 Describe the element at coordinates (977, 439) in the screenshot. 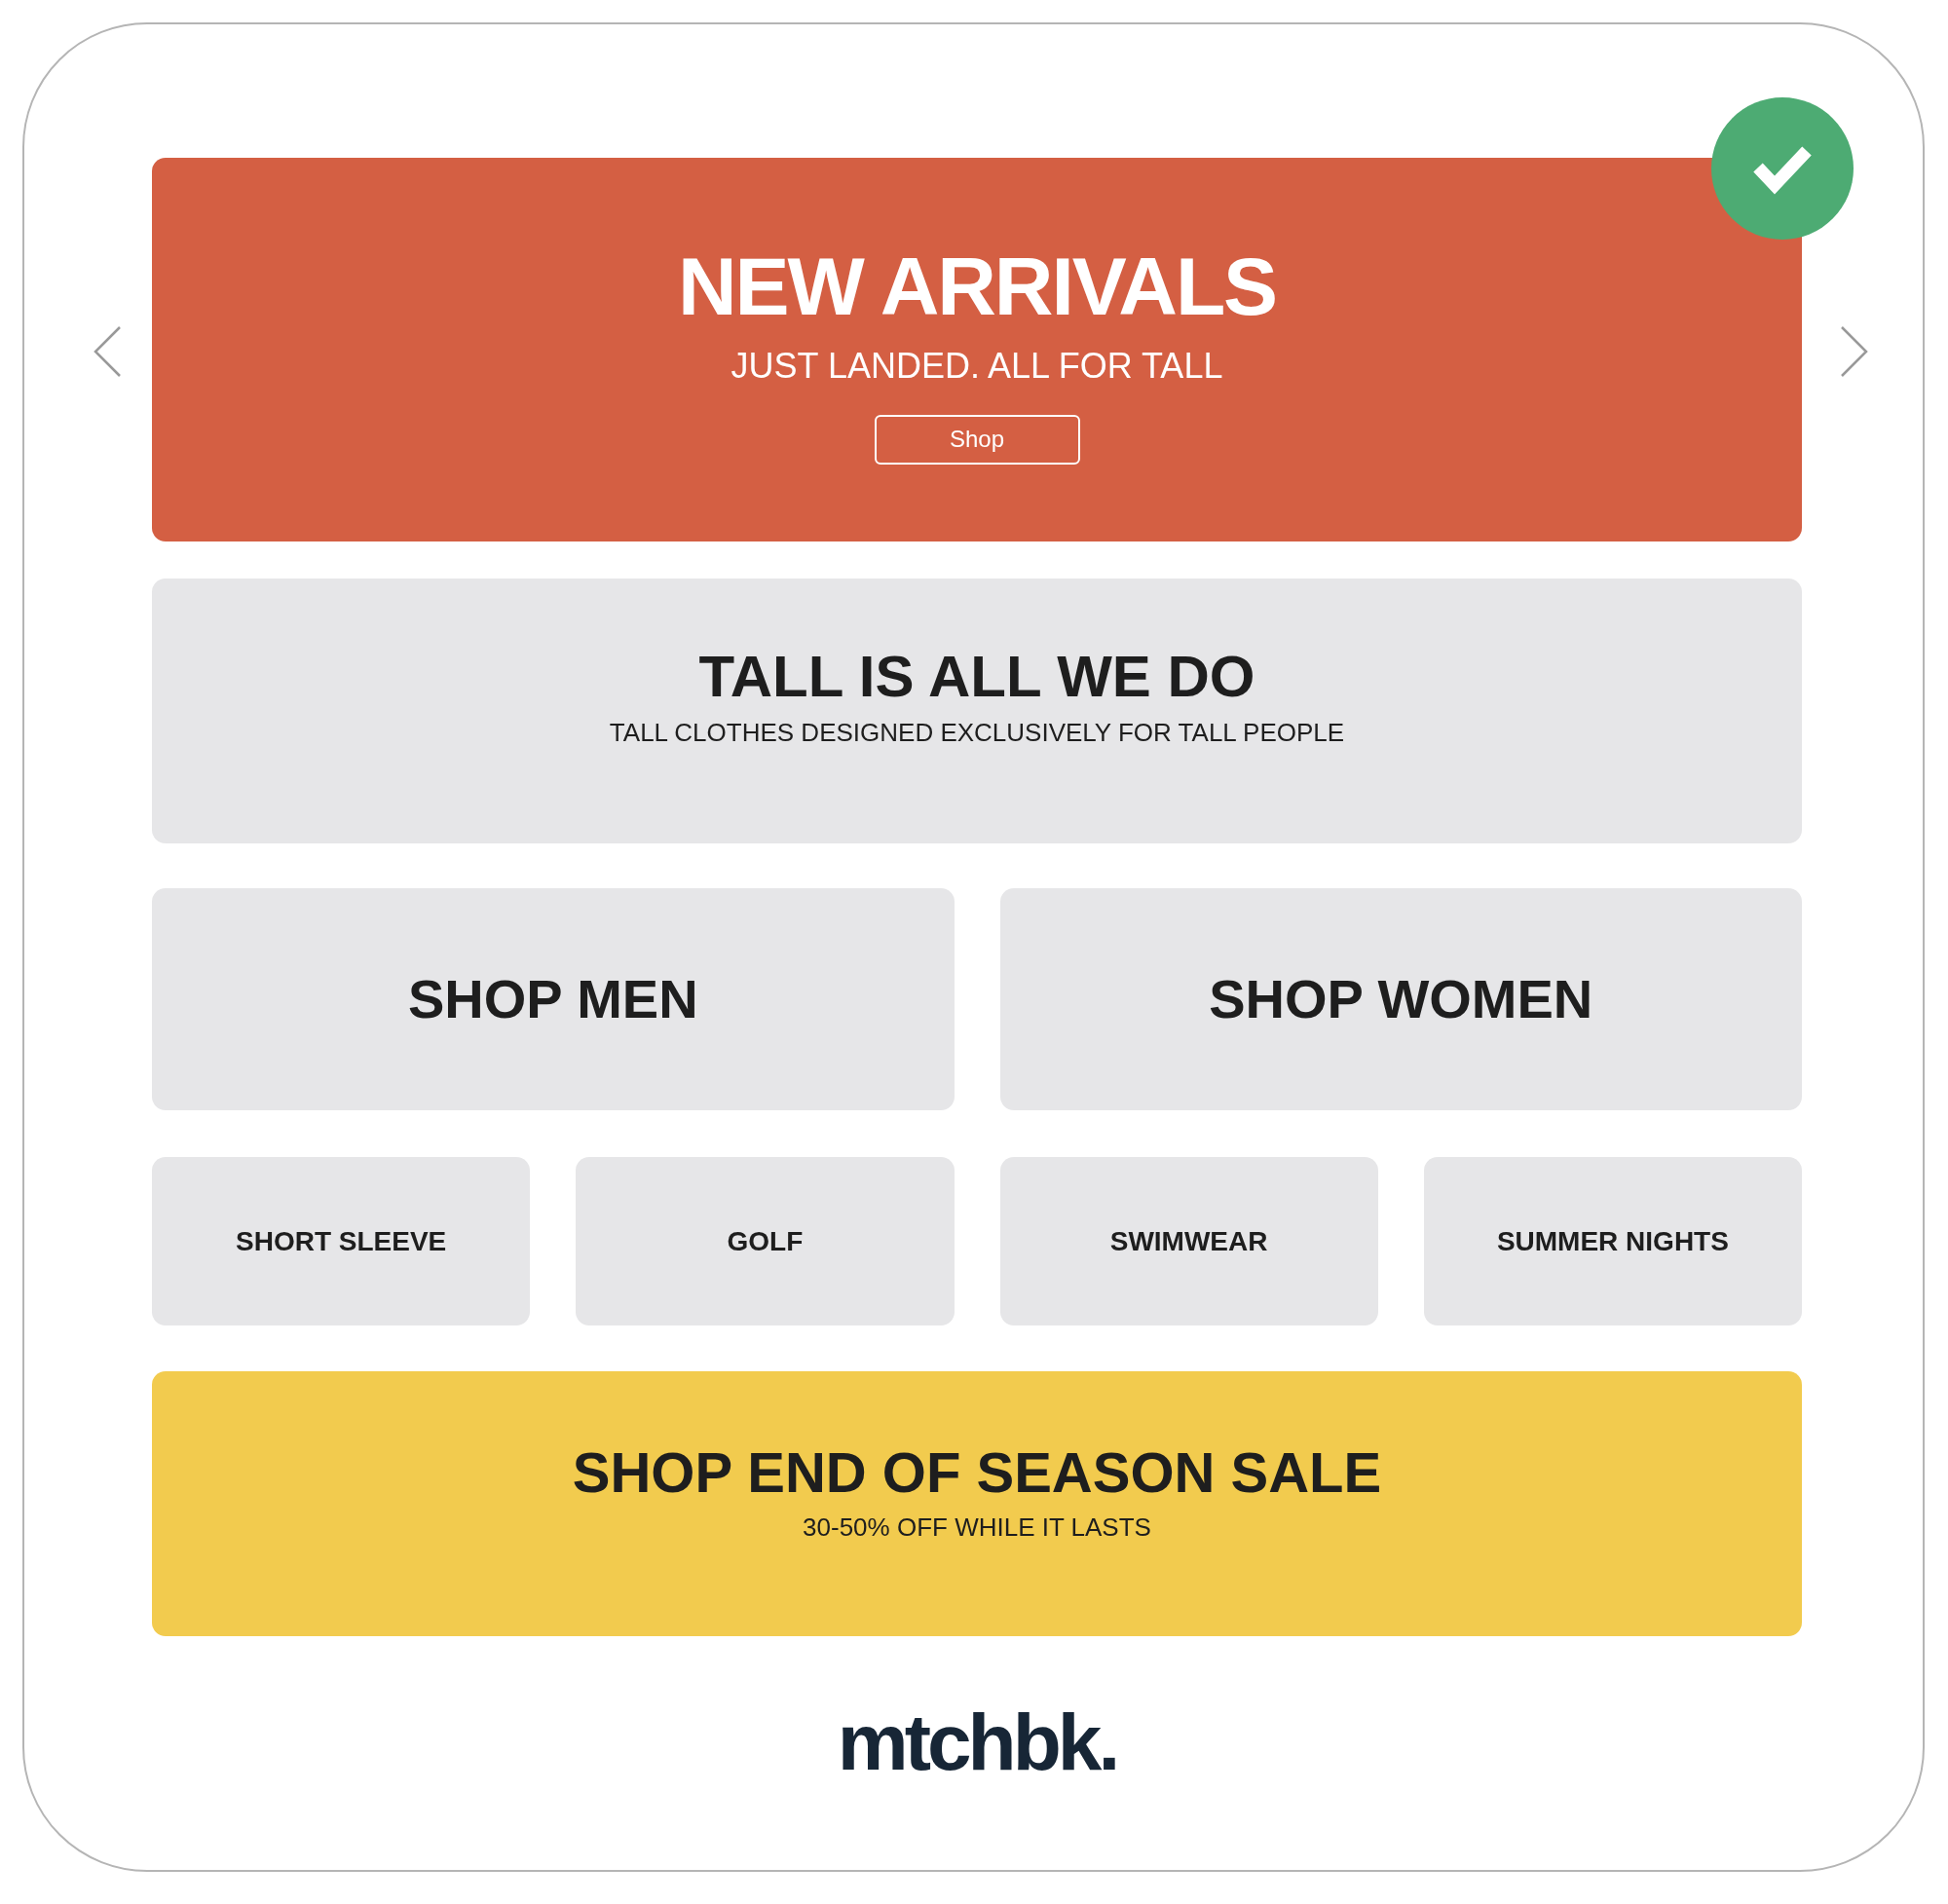

I see `shop-button: Shop` at that location.